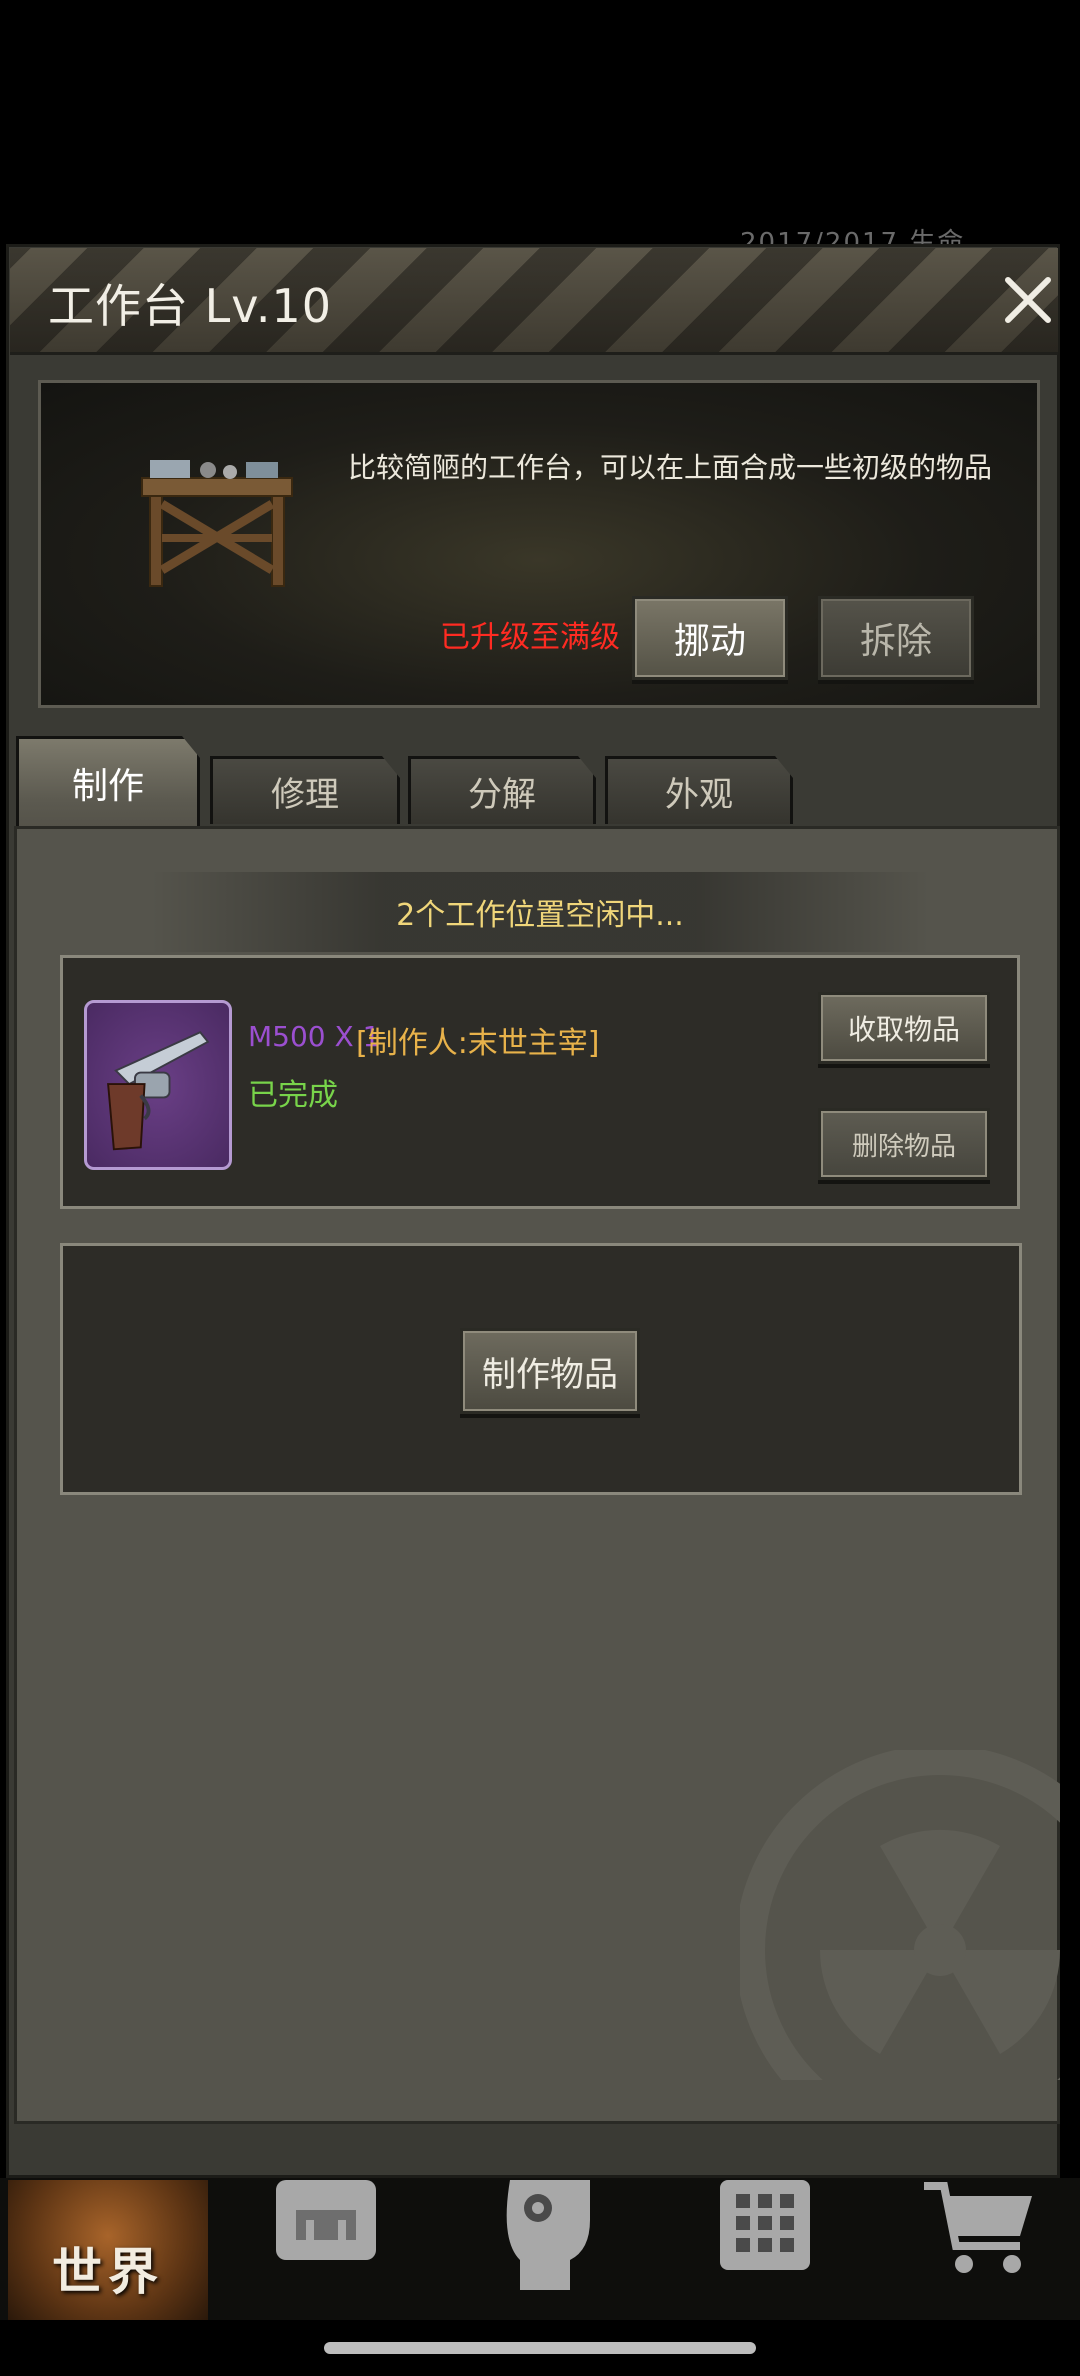 The width and height of the screenshot is (1080, 2376). I want to click on close-icon, so click(1028, 300).